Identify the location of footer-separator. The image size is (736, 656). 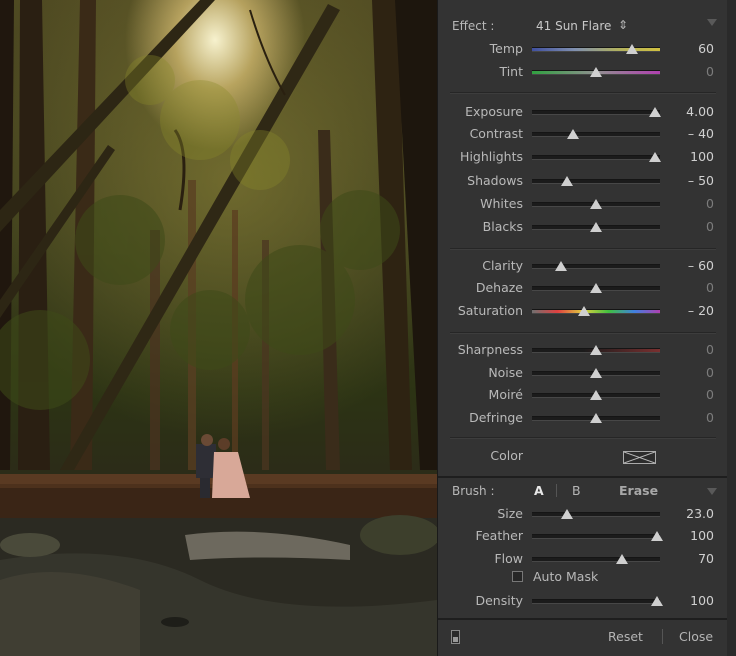
(662, 636).